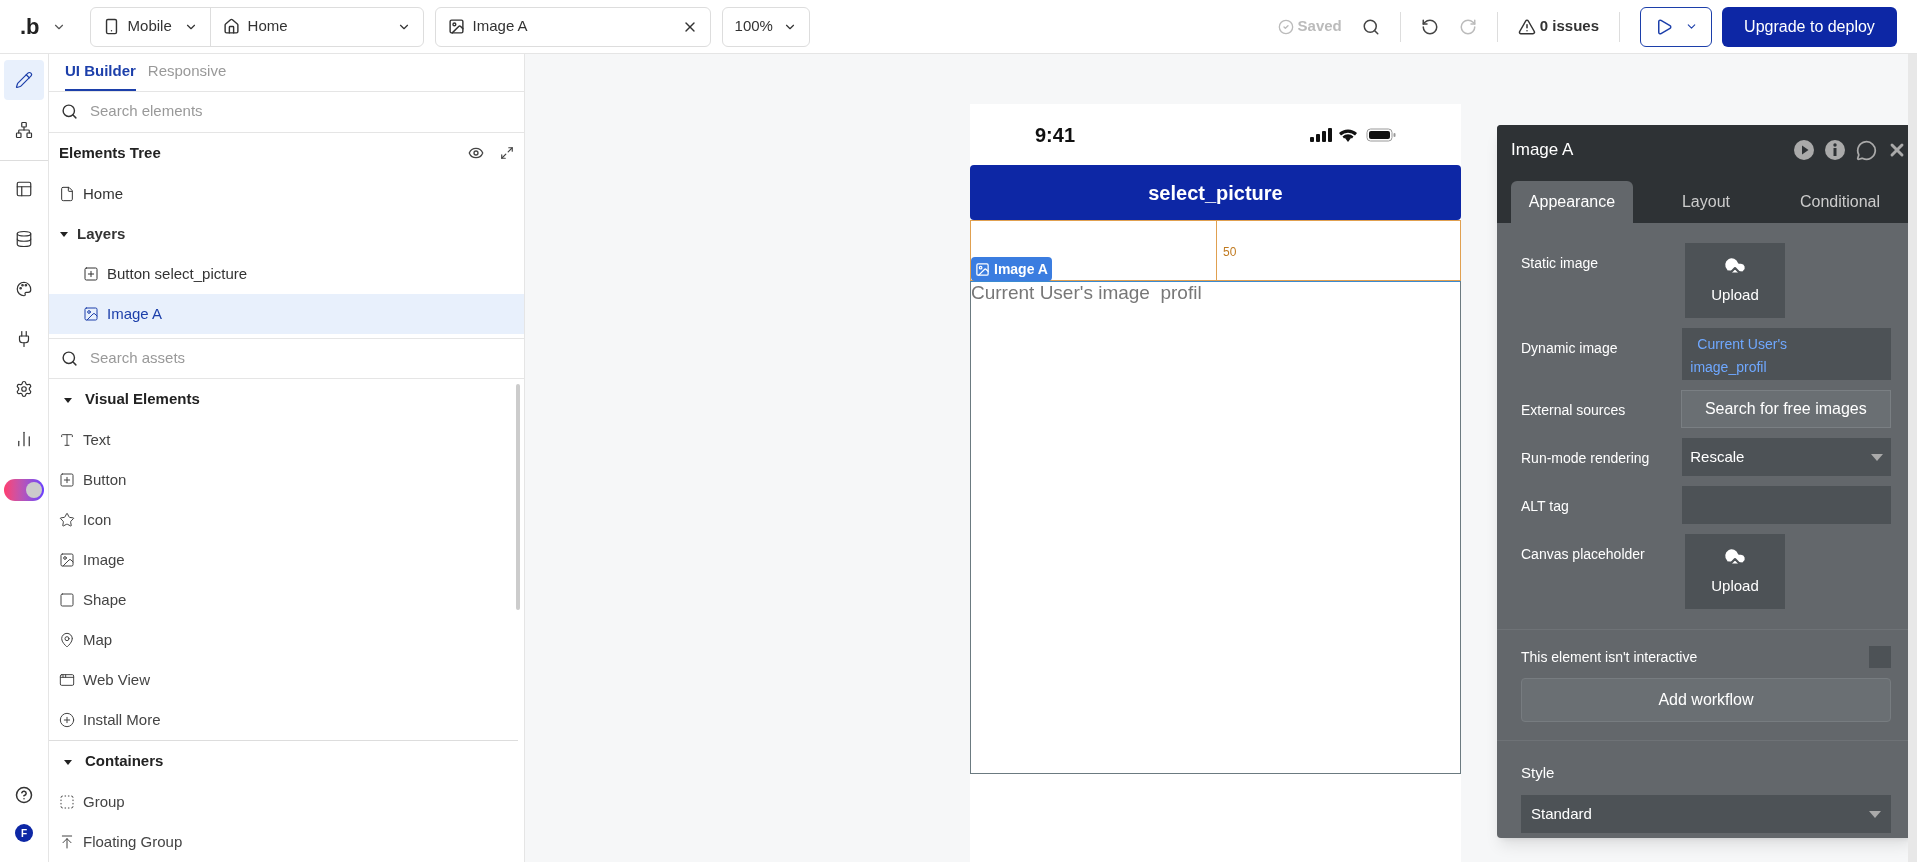 The width and height of the screenshot is (1917, 862). I want to click on undo-icon, so click(1429, 26).